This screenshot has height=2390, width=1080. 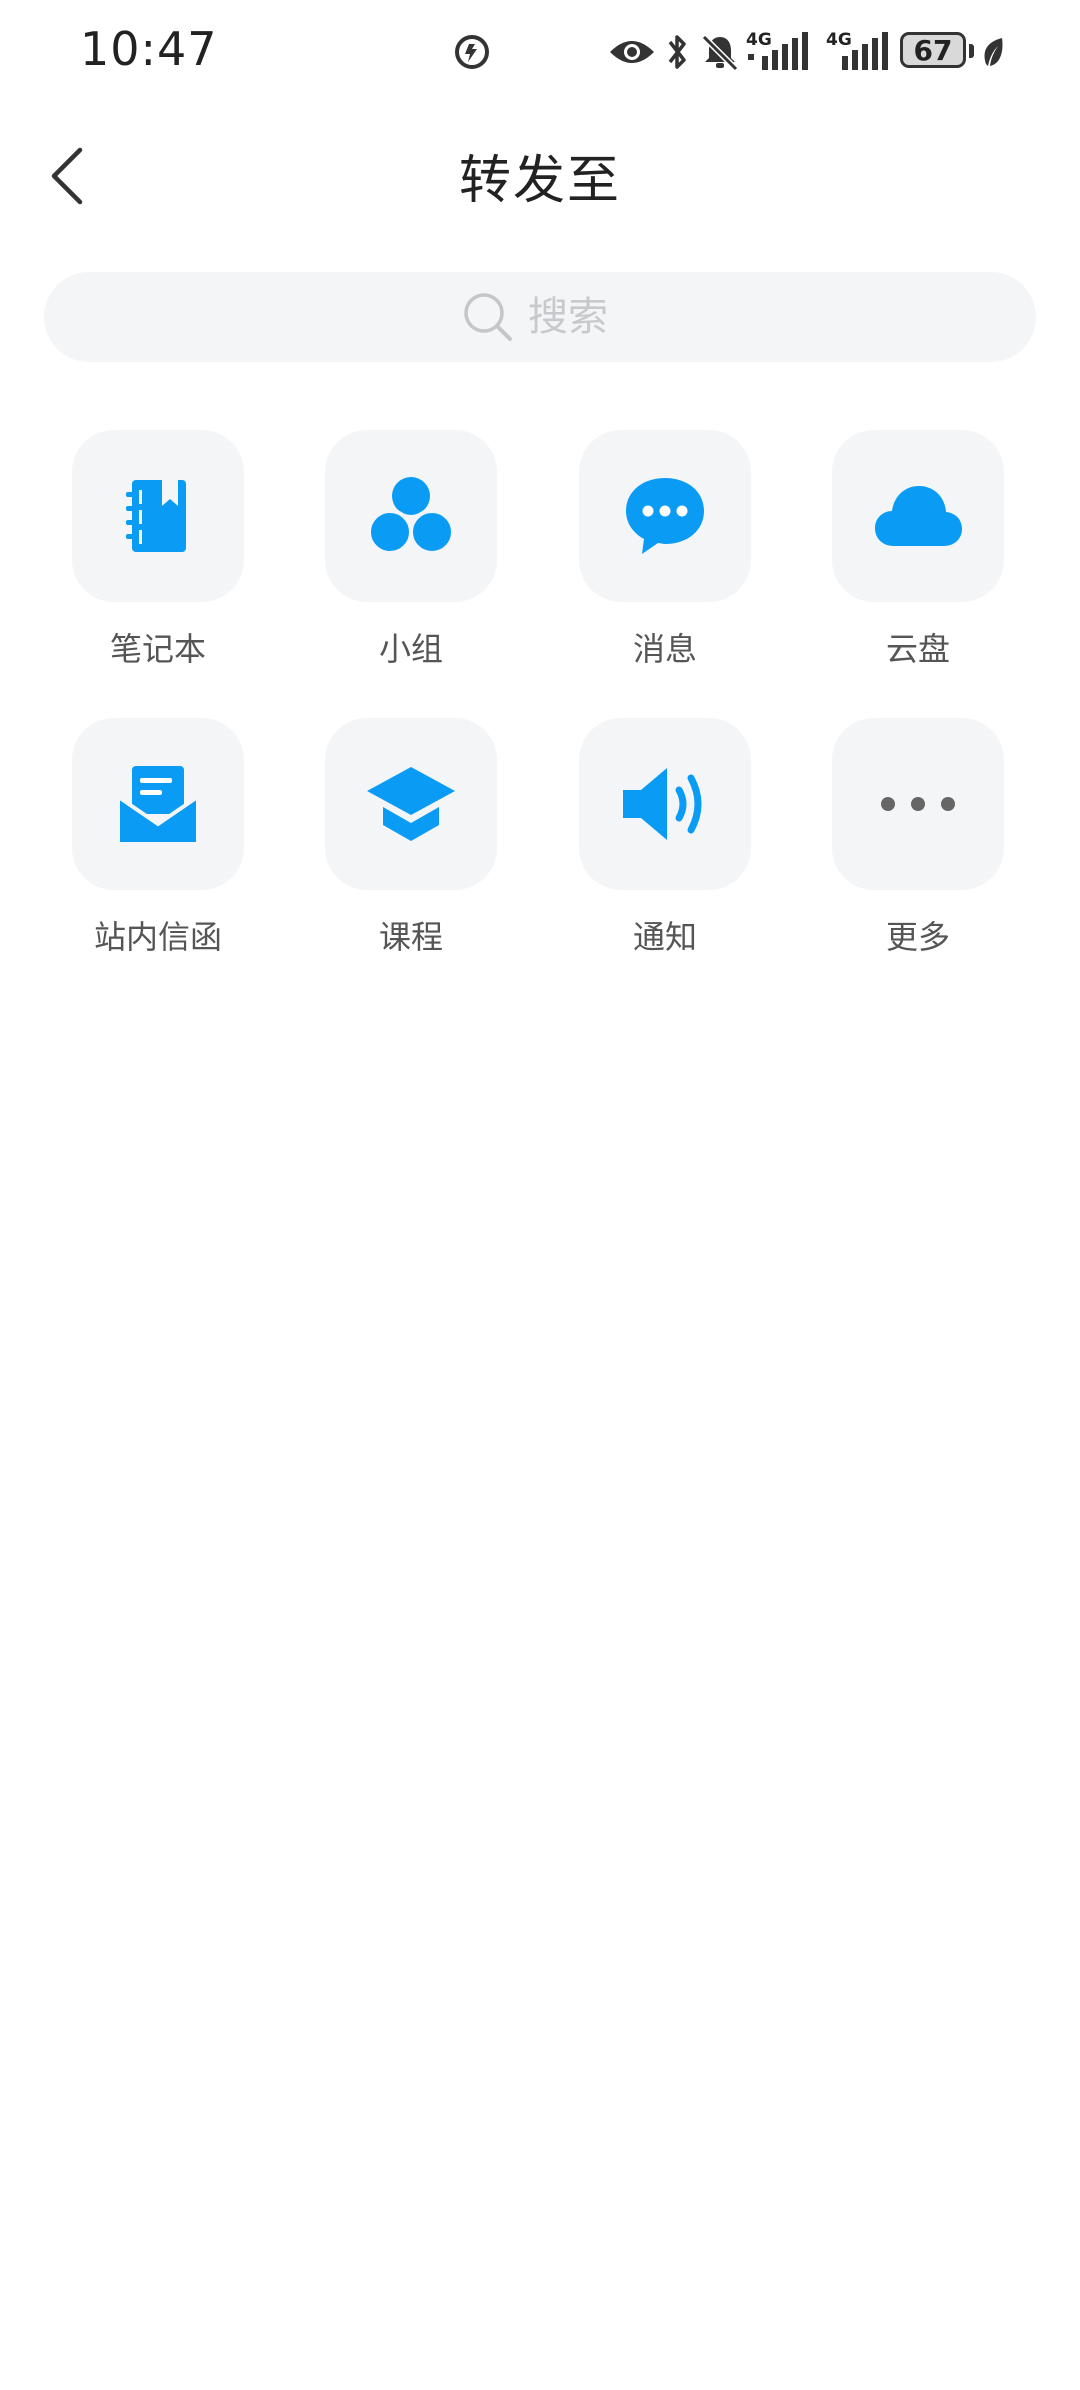 I want to click on cloud-icon, so click(x=918, y=516).